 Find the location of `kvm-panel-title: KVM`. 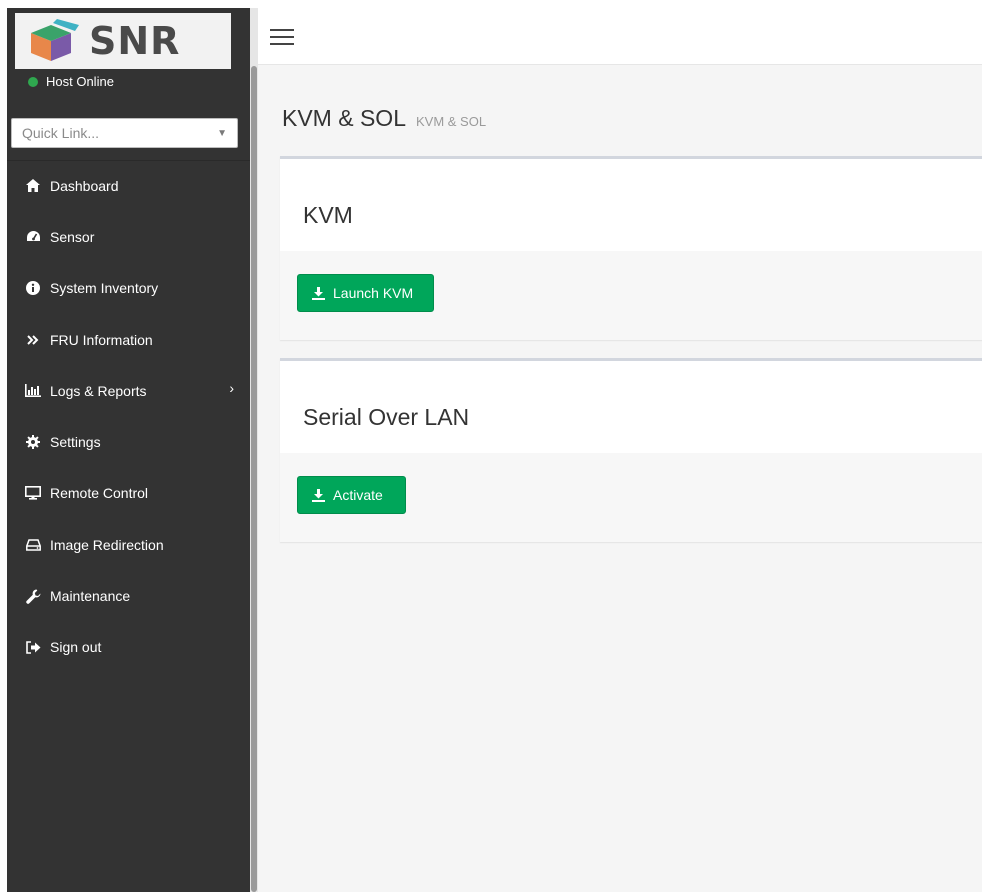

kvm-panel-title: KVM is located at coordinates (328, 215).